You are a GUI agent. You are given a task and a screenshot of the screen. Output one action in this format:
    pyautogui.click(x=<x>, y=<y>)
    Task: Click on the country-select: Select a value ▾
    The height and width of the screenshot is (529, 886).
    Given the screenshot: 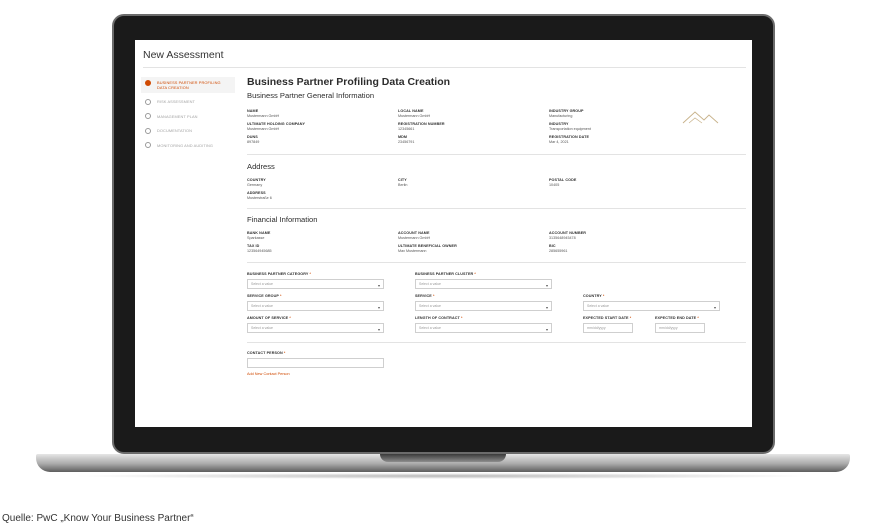 What is the action you would take?
    pyautogui.click(x=651, y=306)
    